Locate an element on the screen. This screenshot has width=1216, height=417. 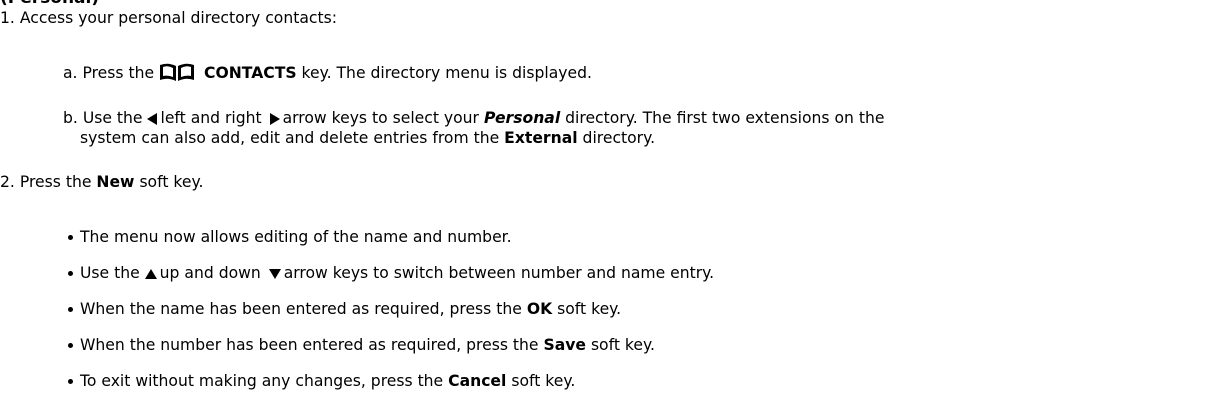
step-2: 2. Press the New soft key. is located at coordinates (102, 182).